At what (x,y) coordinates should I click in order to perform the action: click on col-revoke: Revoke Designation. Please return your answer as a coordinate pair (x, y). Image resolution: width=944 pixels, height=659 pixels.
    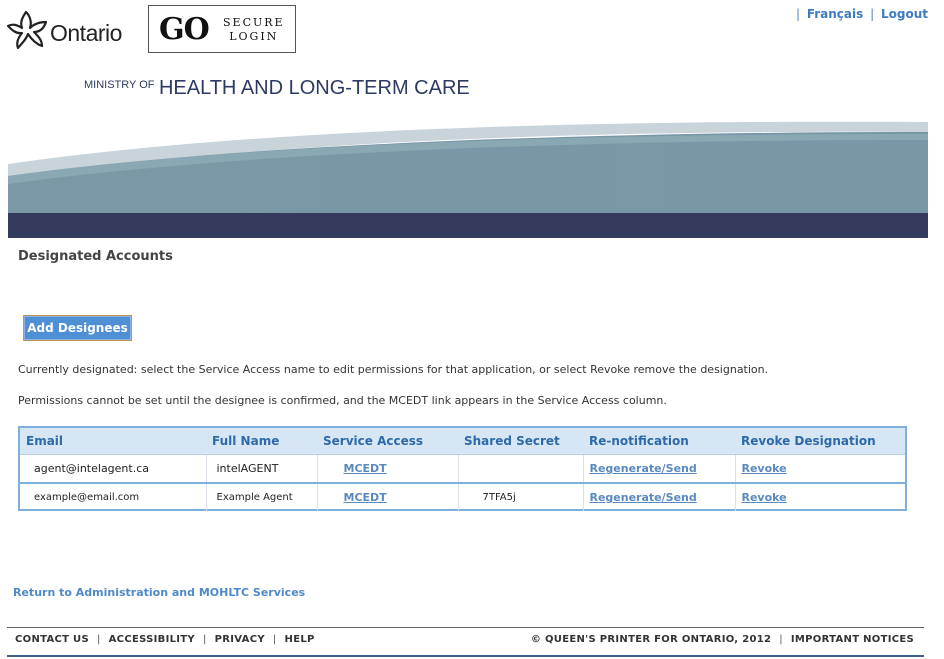
    Looking at the image, I should click on (820, 441).